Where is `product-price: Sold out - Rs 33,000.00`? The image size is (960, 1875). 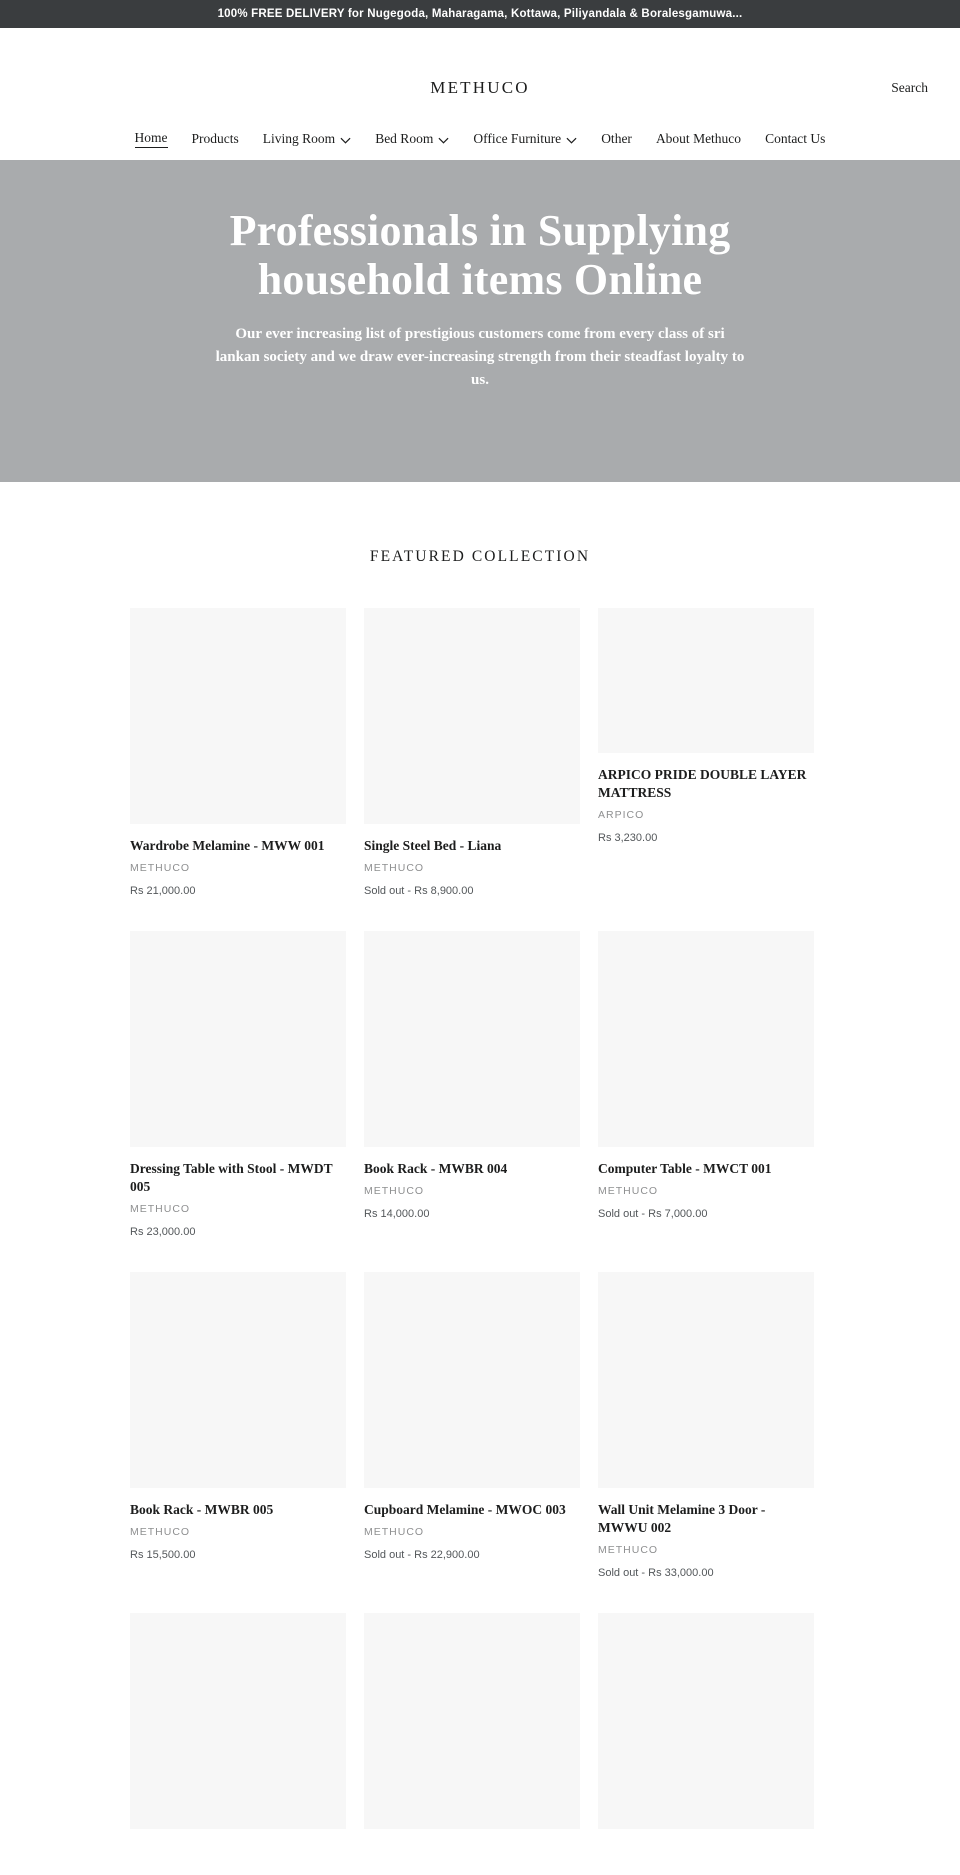
product-price: Sold out - Rs 33,000.00 is located at coordinates (656, 1572).